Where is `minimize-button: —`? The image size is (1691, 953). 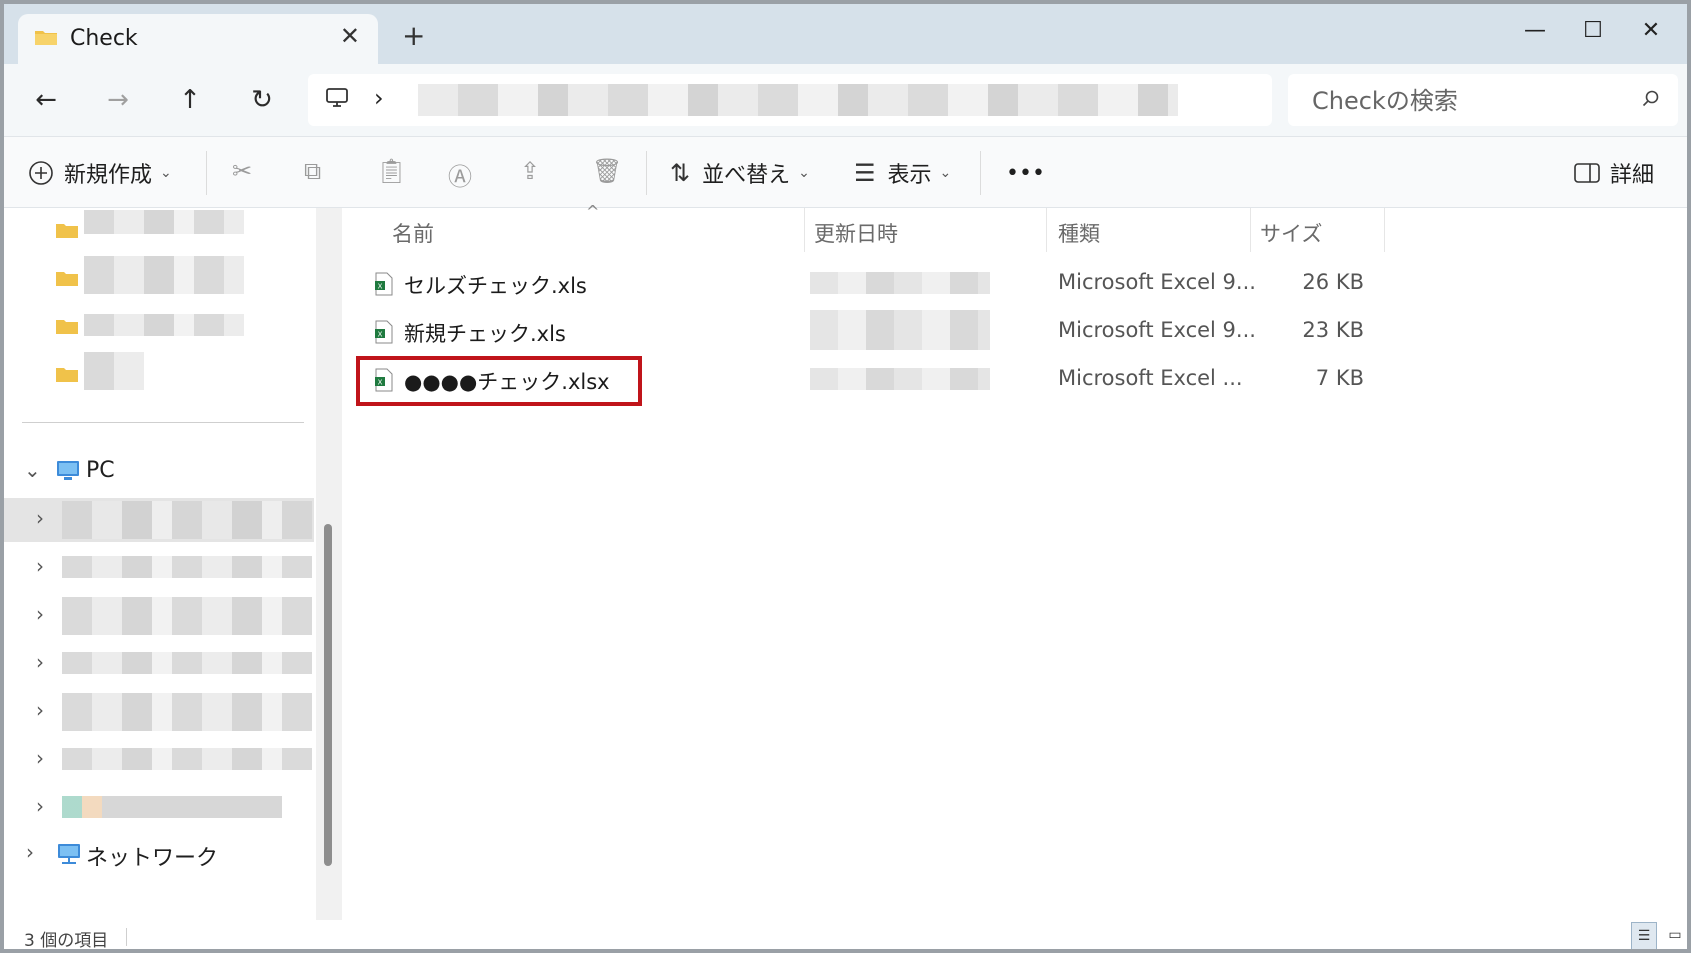
minimize-button: — is located at coordinates (1535, 30).